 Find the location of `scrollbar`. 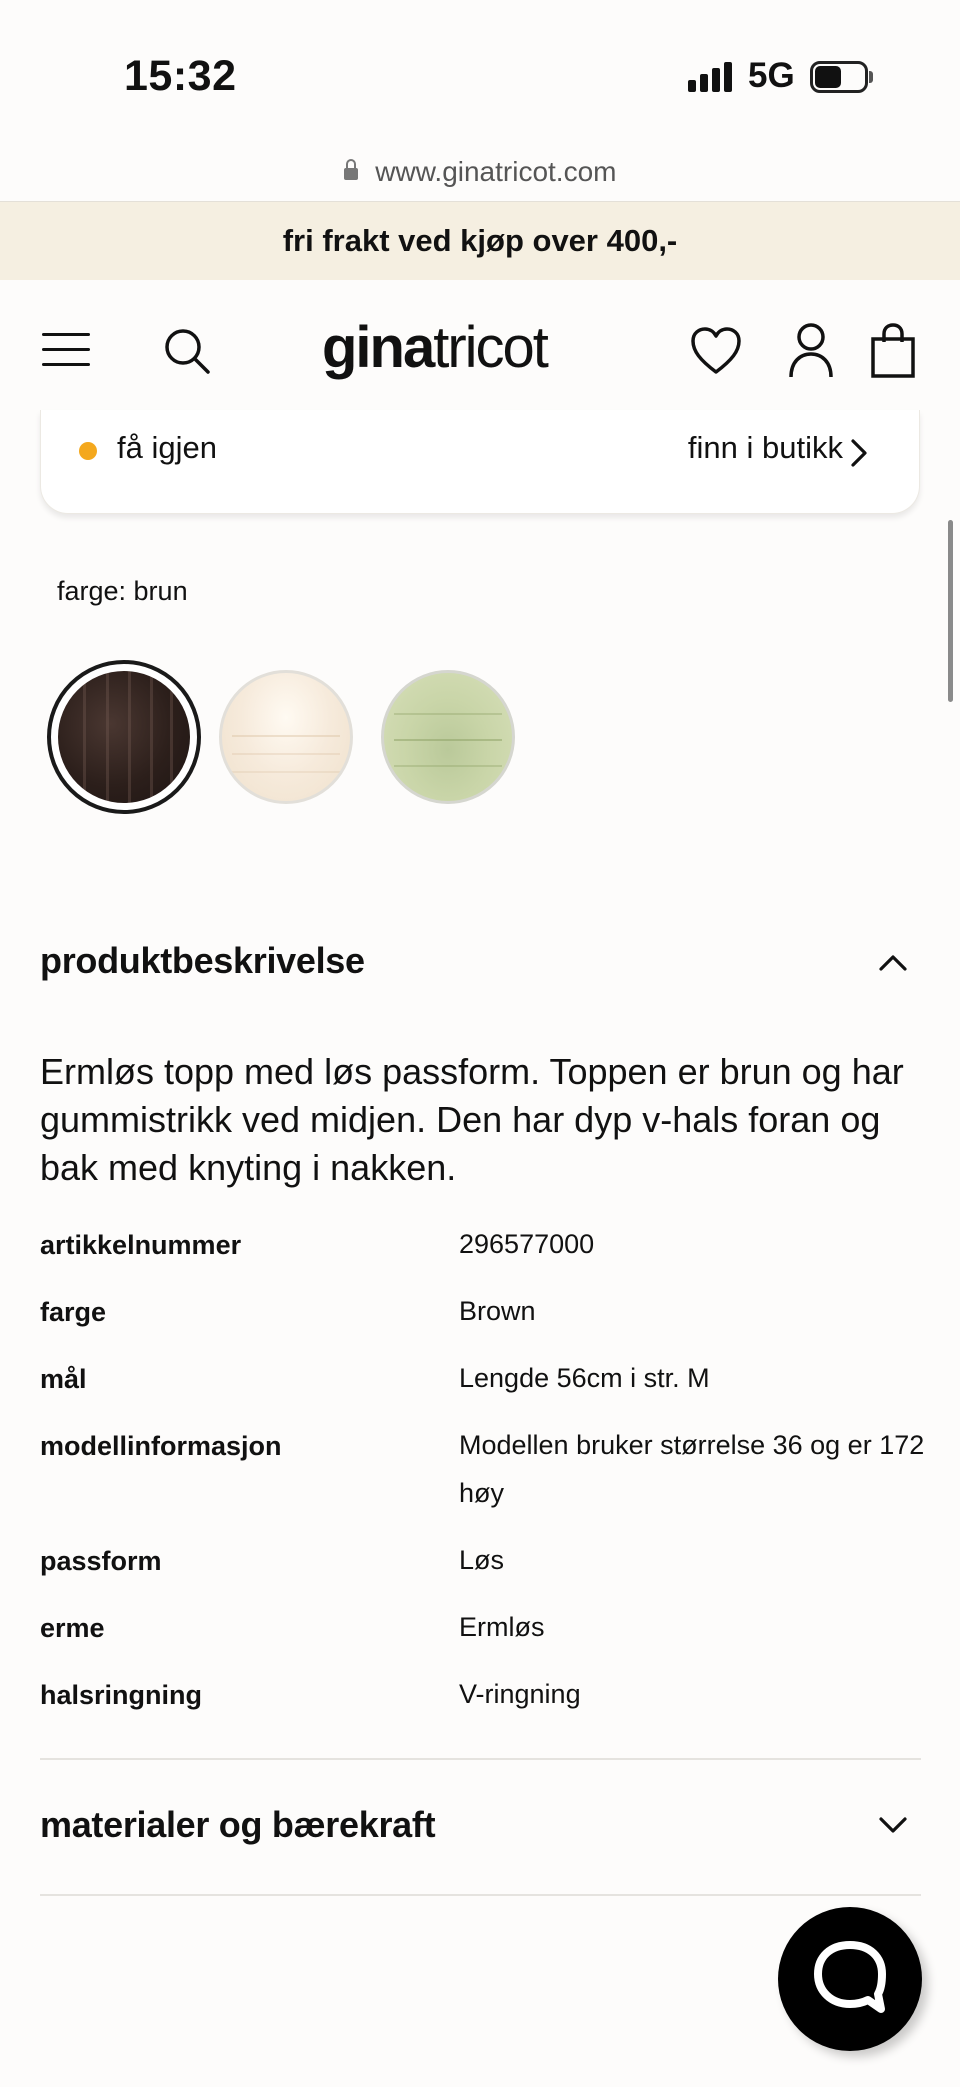

scrollbar is located at coordinates (950, 611).